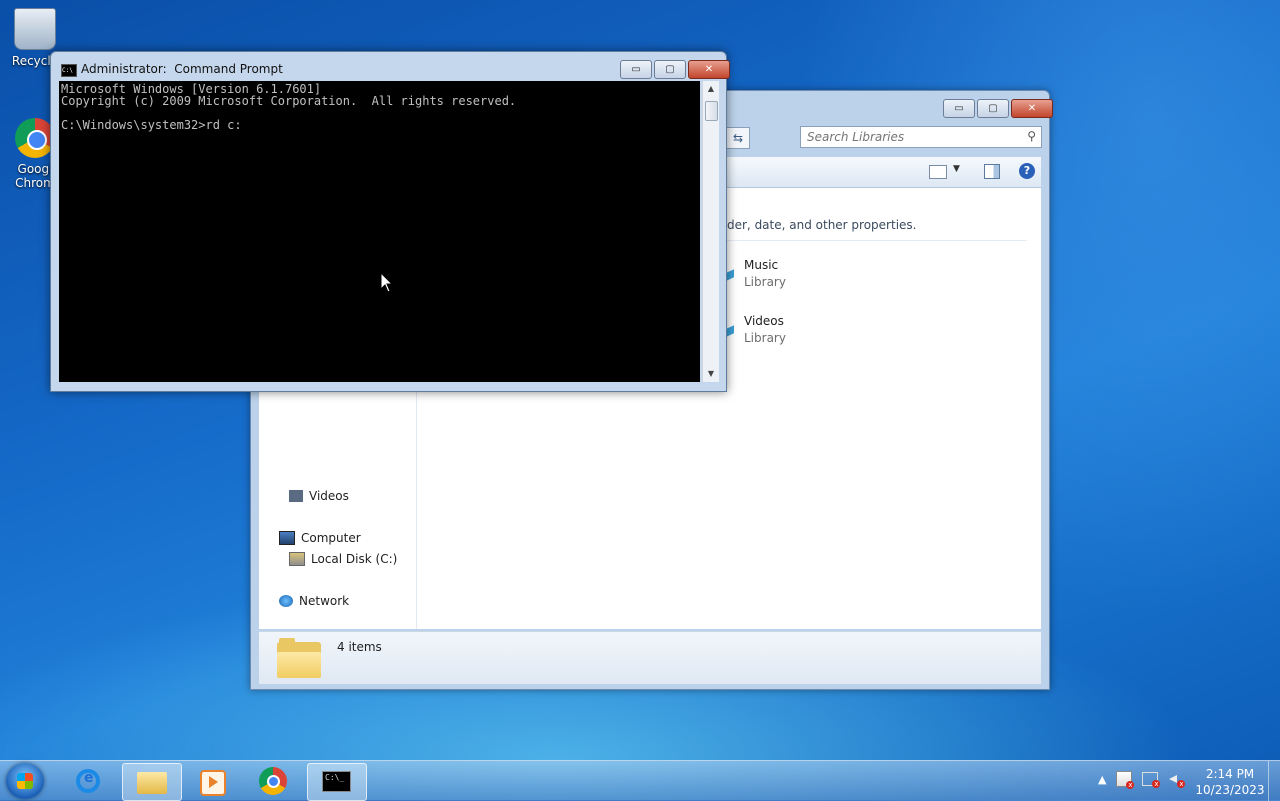 The height and width of the screenshot is (801, 1280). Describe the element at coordinates (711, 374) in the screenshot. I see `scroll-down-arrow-icon: ▼` at that location.